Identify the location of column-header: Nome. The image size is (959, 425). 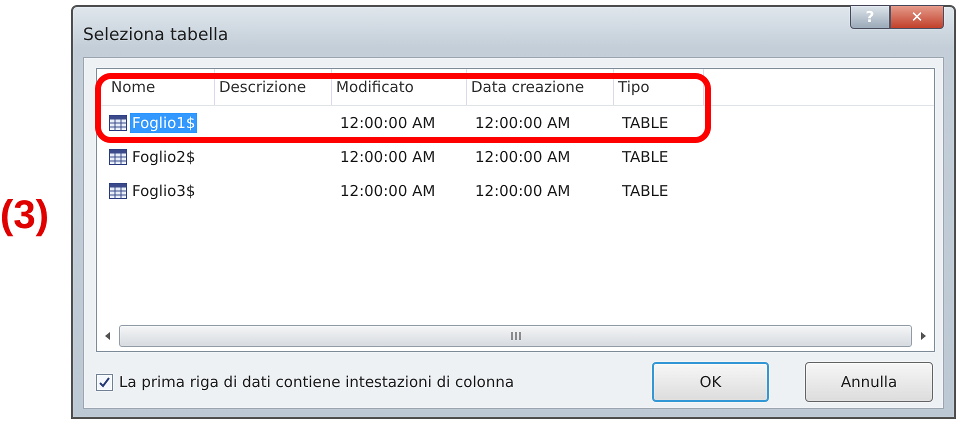
(161, 87).